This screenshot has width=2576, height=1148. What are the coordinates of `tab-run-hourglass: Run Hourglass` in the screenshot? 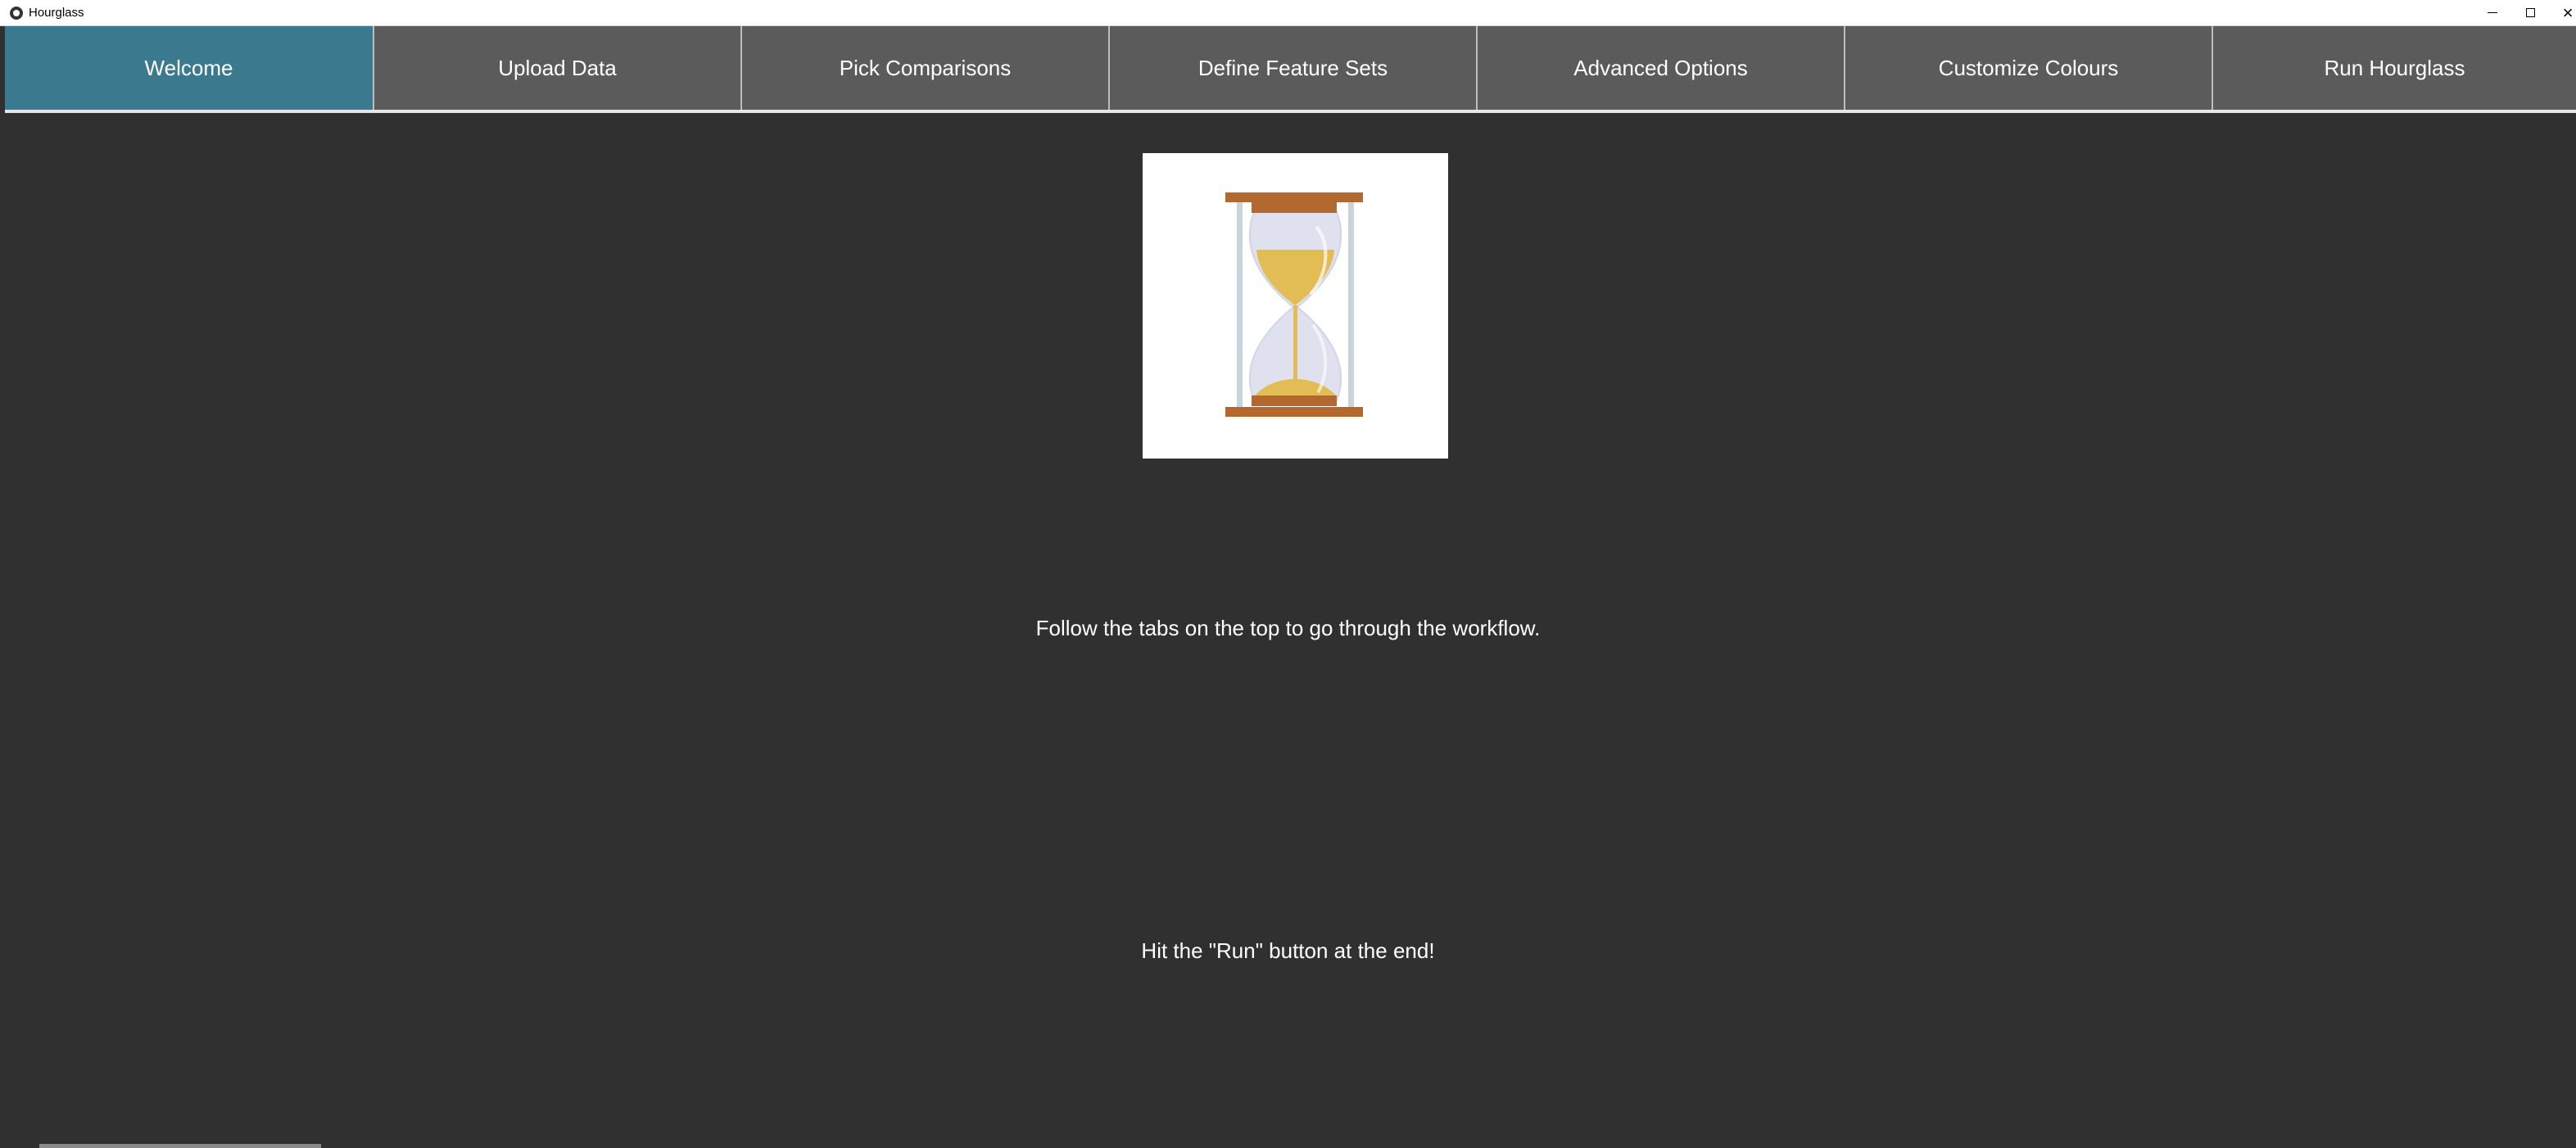 It's located at (2394, 68).